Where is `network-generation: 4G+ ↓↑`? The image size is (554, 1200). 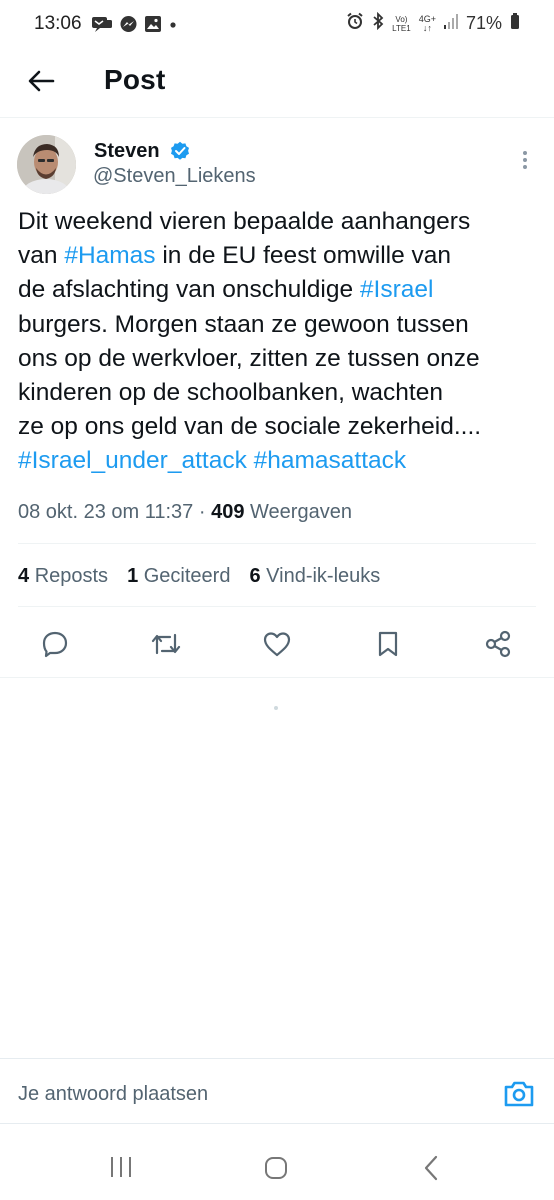 network-generation: 4G+ ↓↑ is located at coordinates (427, 23).